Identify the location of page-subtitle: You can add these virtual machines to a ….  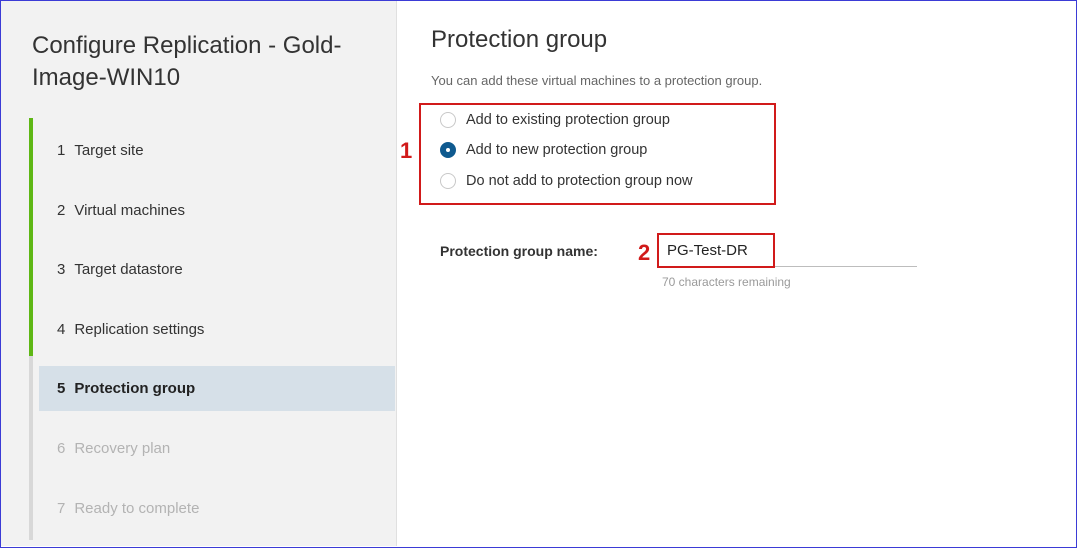
(597, 80).